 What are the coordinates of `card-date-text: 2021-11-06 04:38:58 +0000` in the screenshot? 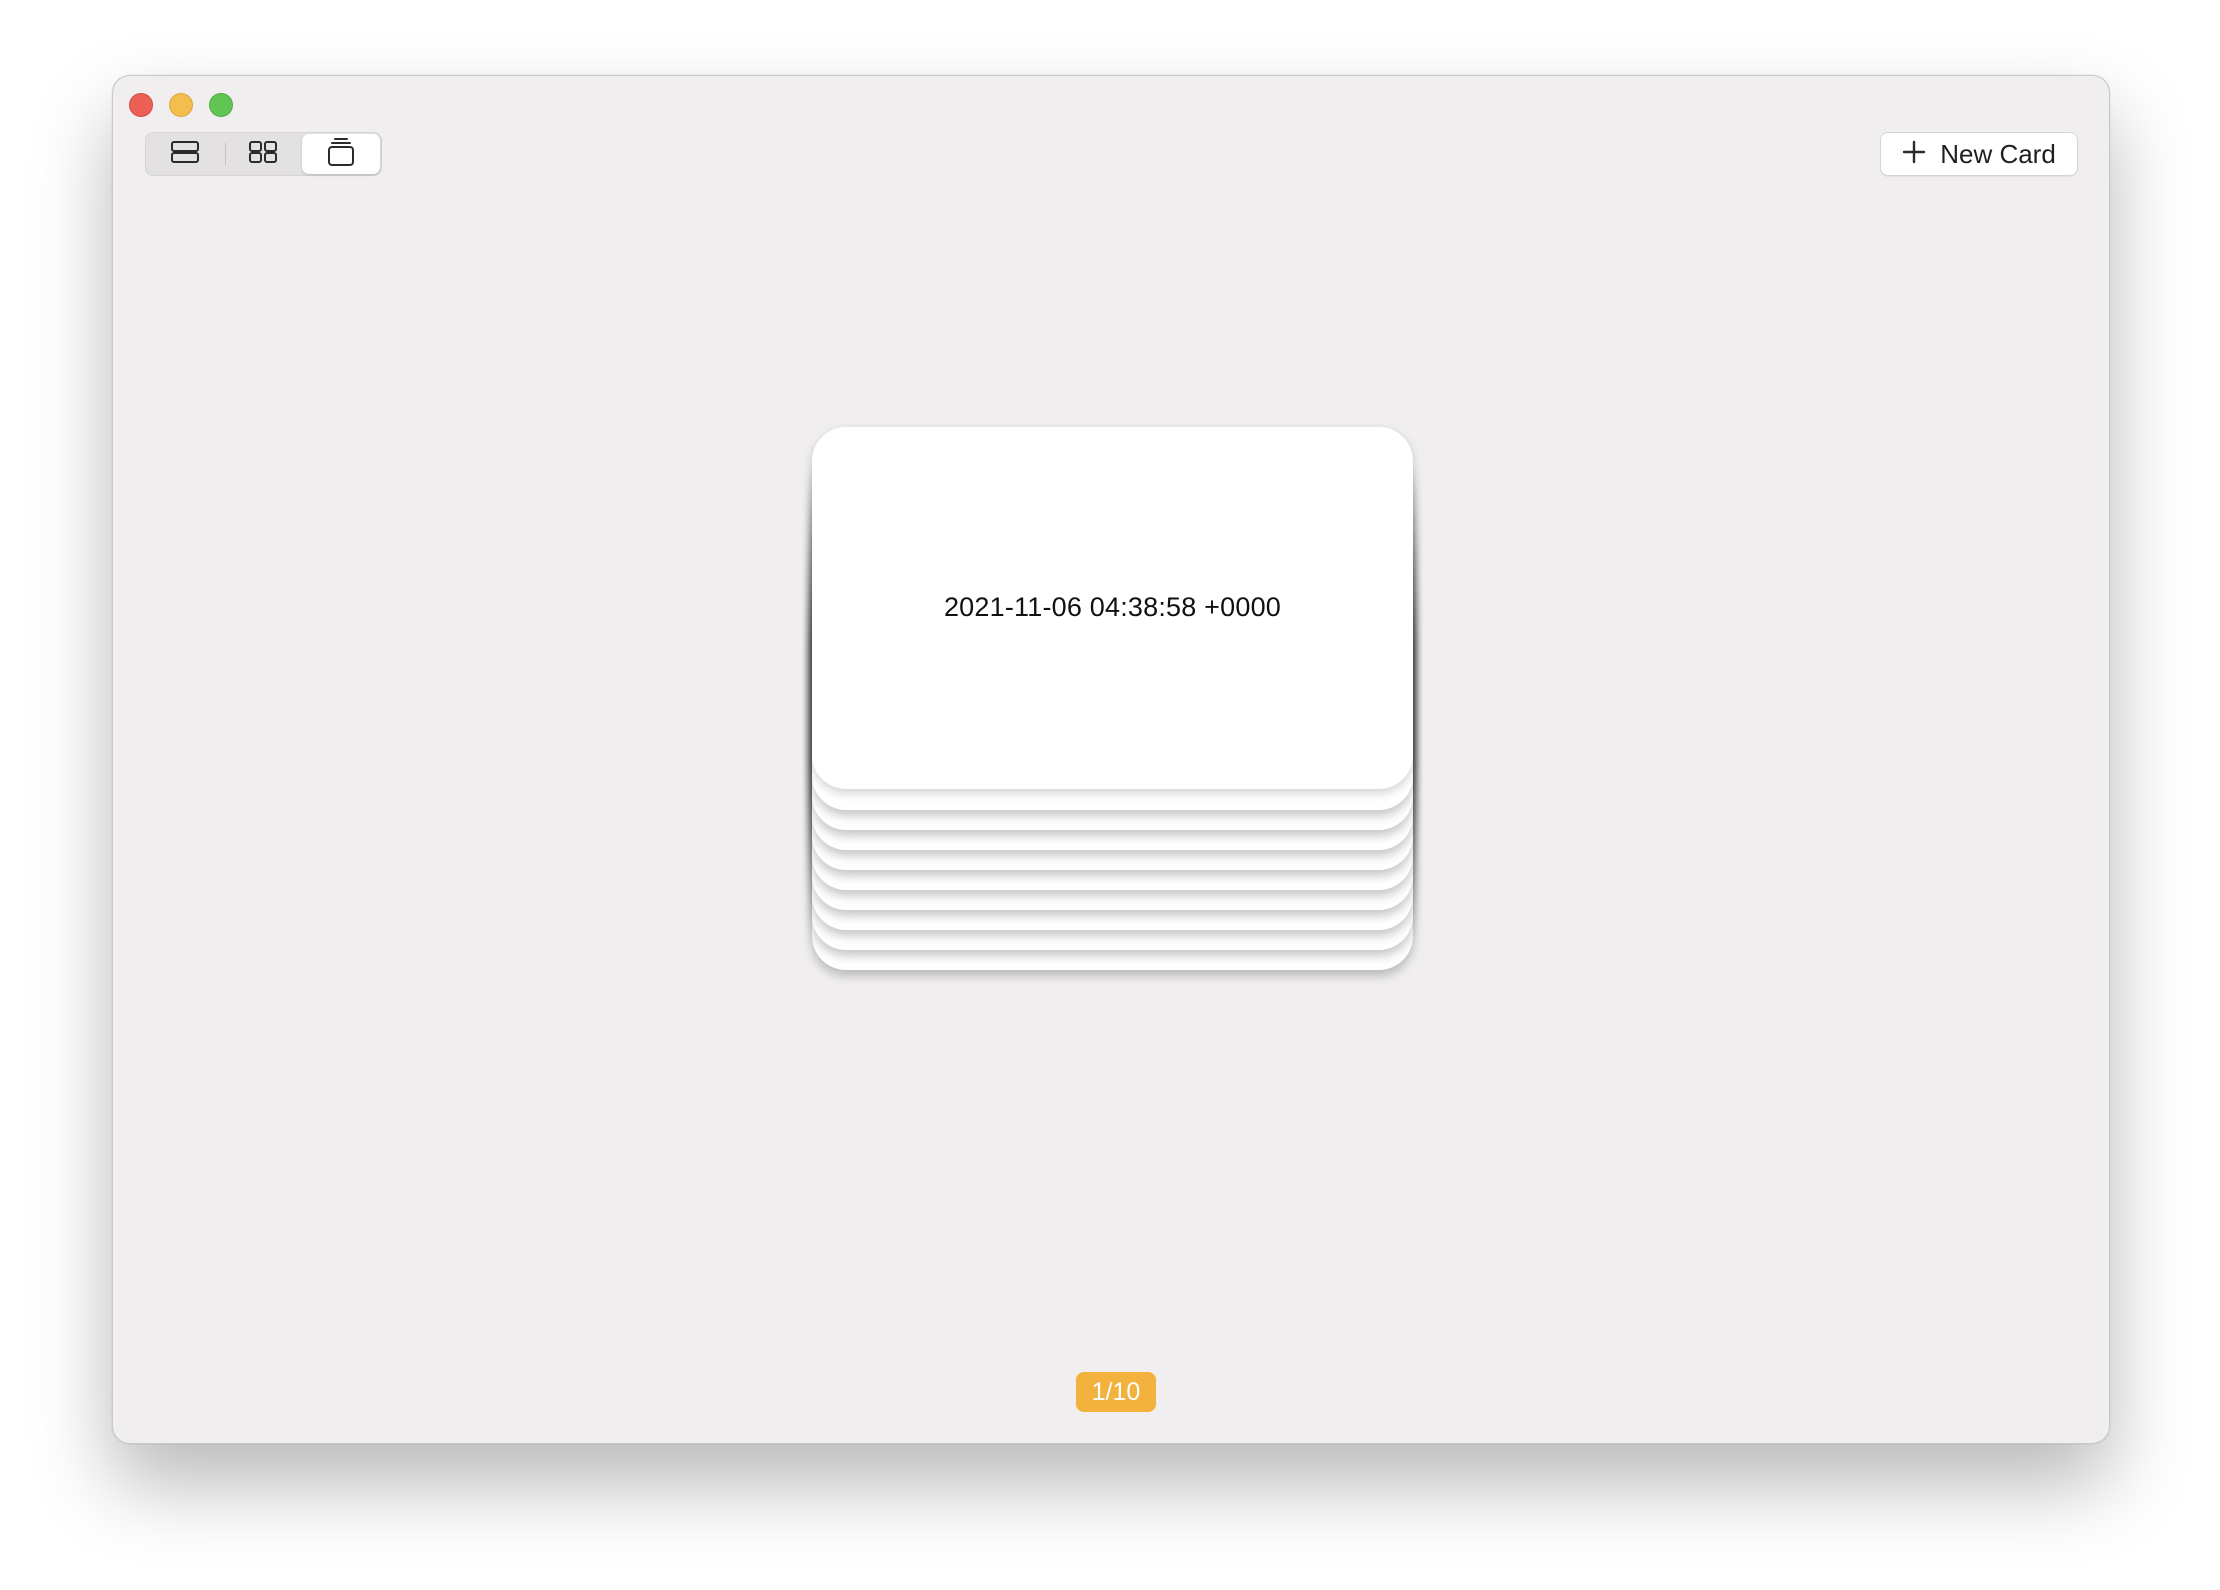 It's located at (1112, 606).